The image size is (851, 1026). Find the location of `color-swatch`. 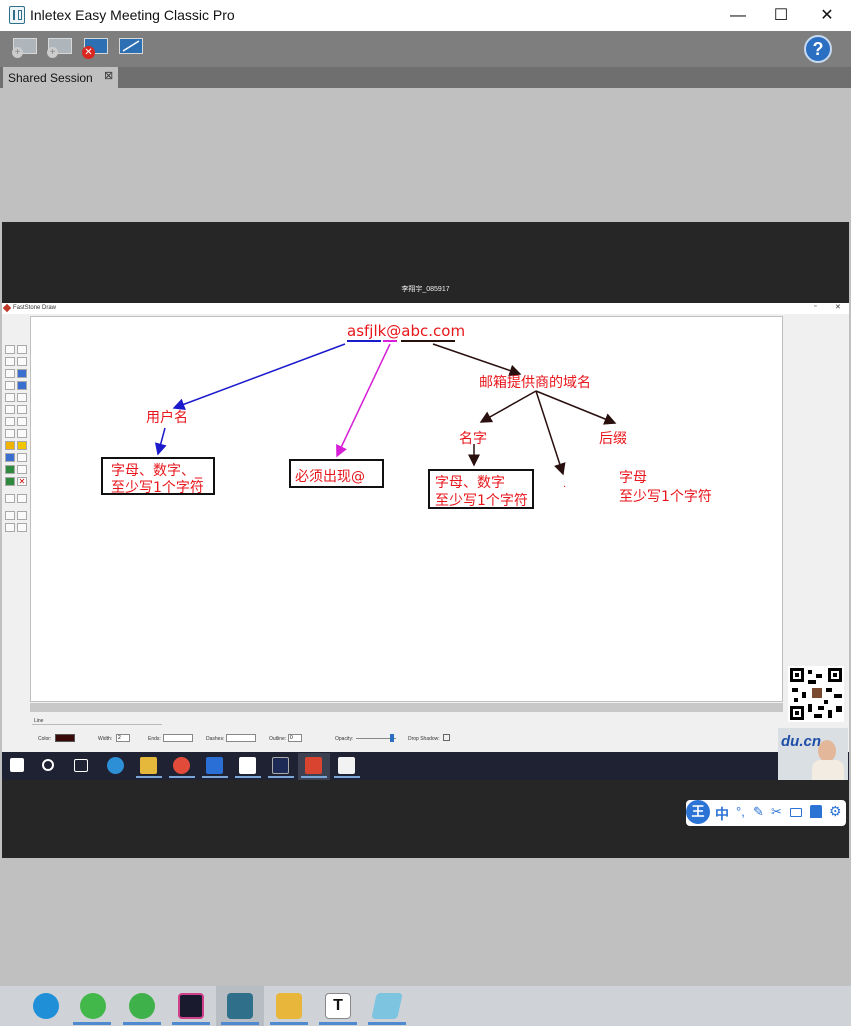

color-swatch is located at coordinates (65, 738).